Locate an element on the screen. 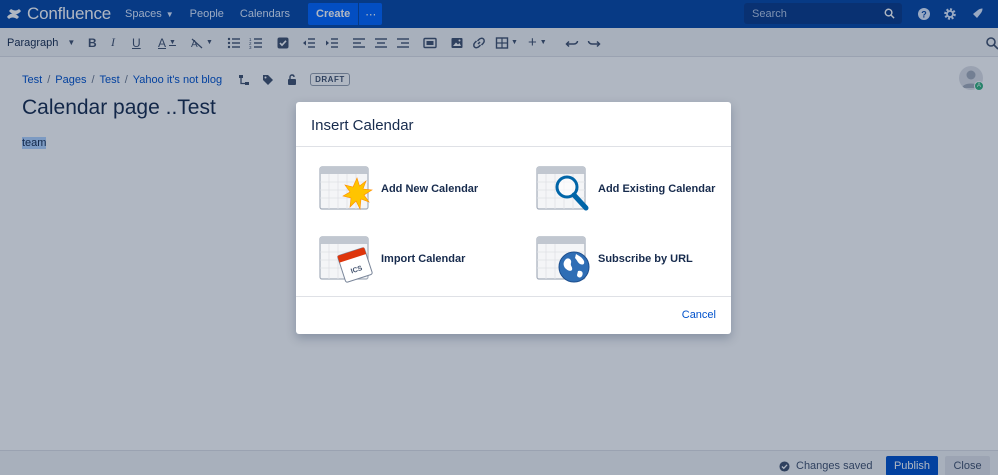 Image resolution: width=998 pixels, height=475 pixels. dialog-title: Insert Calendar is located at coordinates (362, 125).